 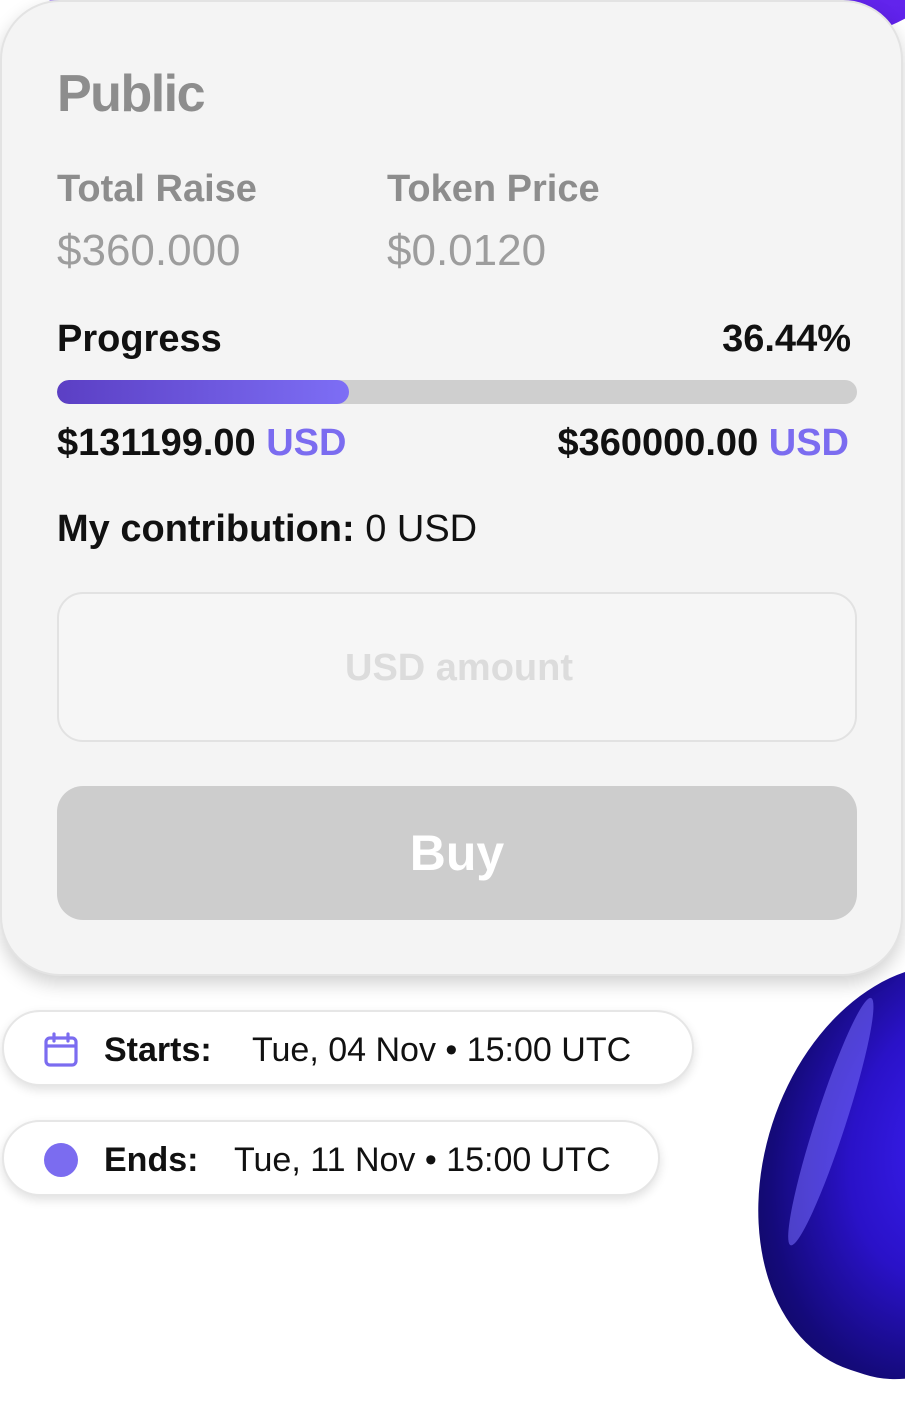 I want to click on progress-percent: 36.44%, so click(x=786, y=339).